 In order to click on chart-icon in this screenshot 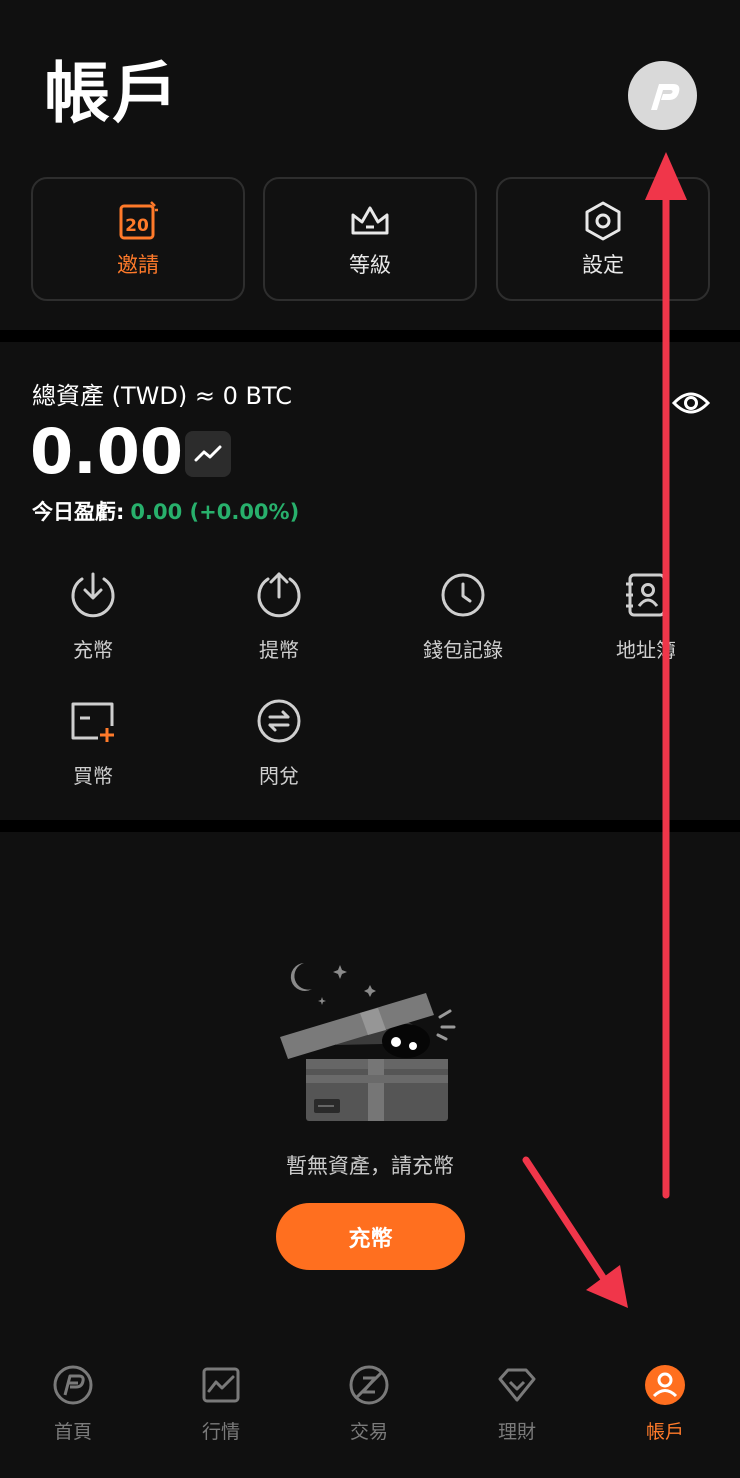, I will do `click(221, 1385)`.